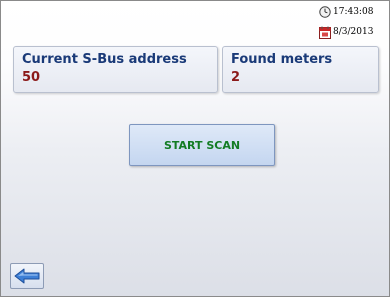  I want to click on start-scan-label: START SCAN, so click(202, 145).